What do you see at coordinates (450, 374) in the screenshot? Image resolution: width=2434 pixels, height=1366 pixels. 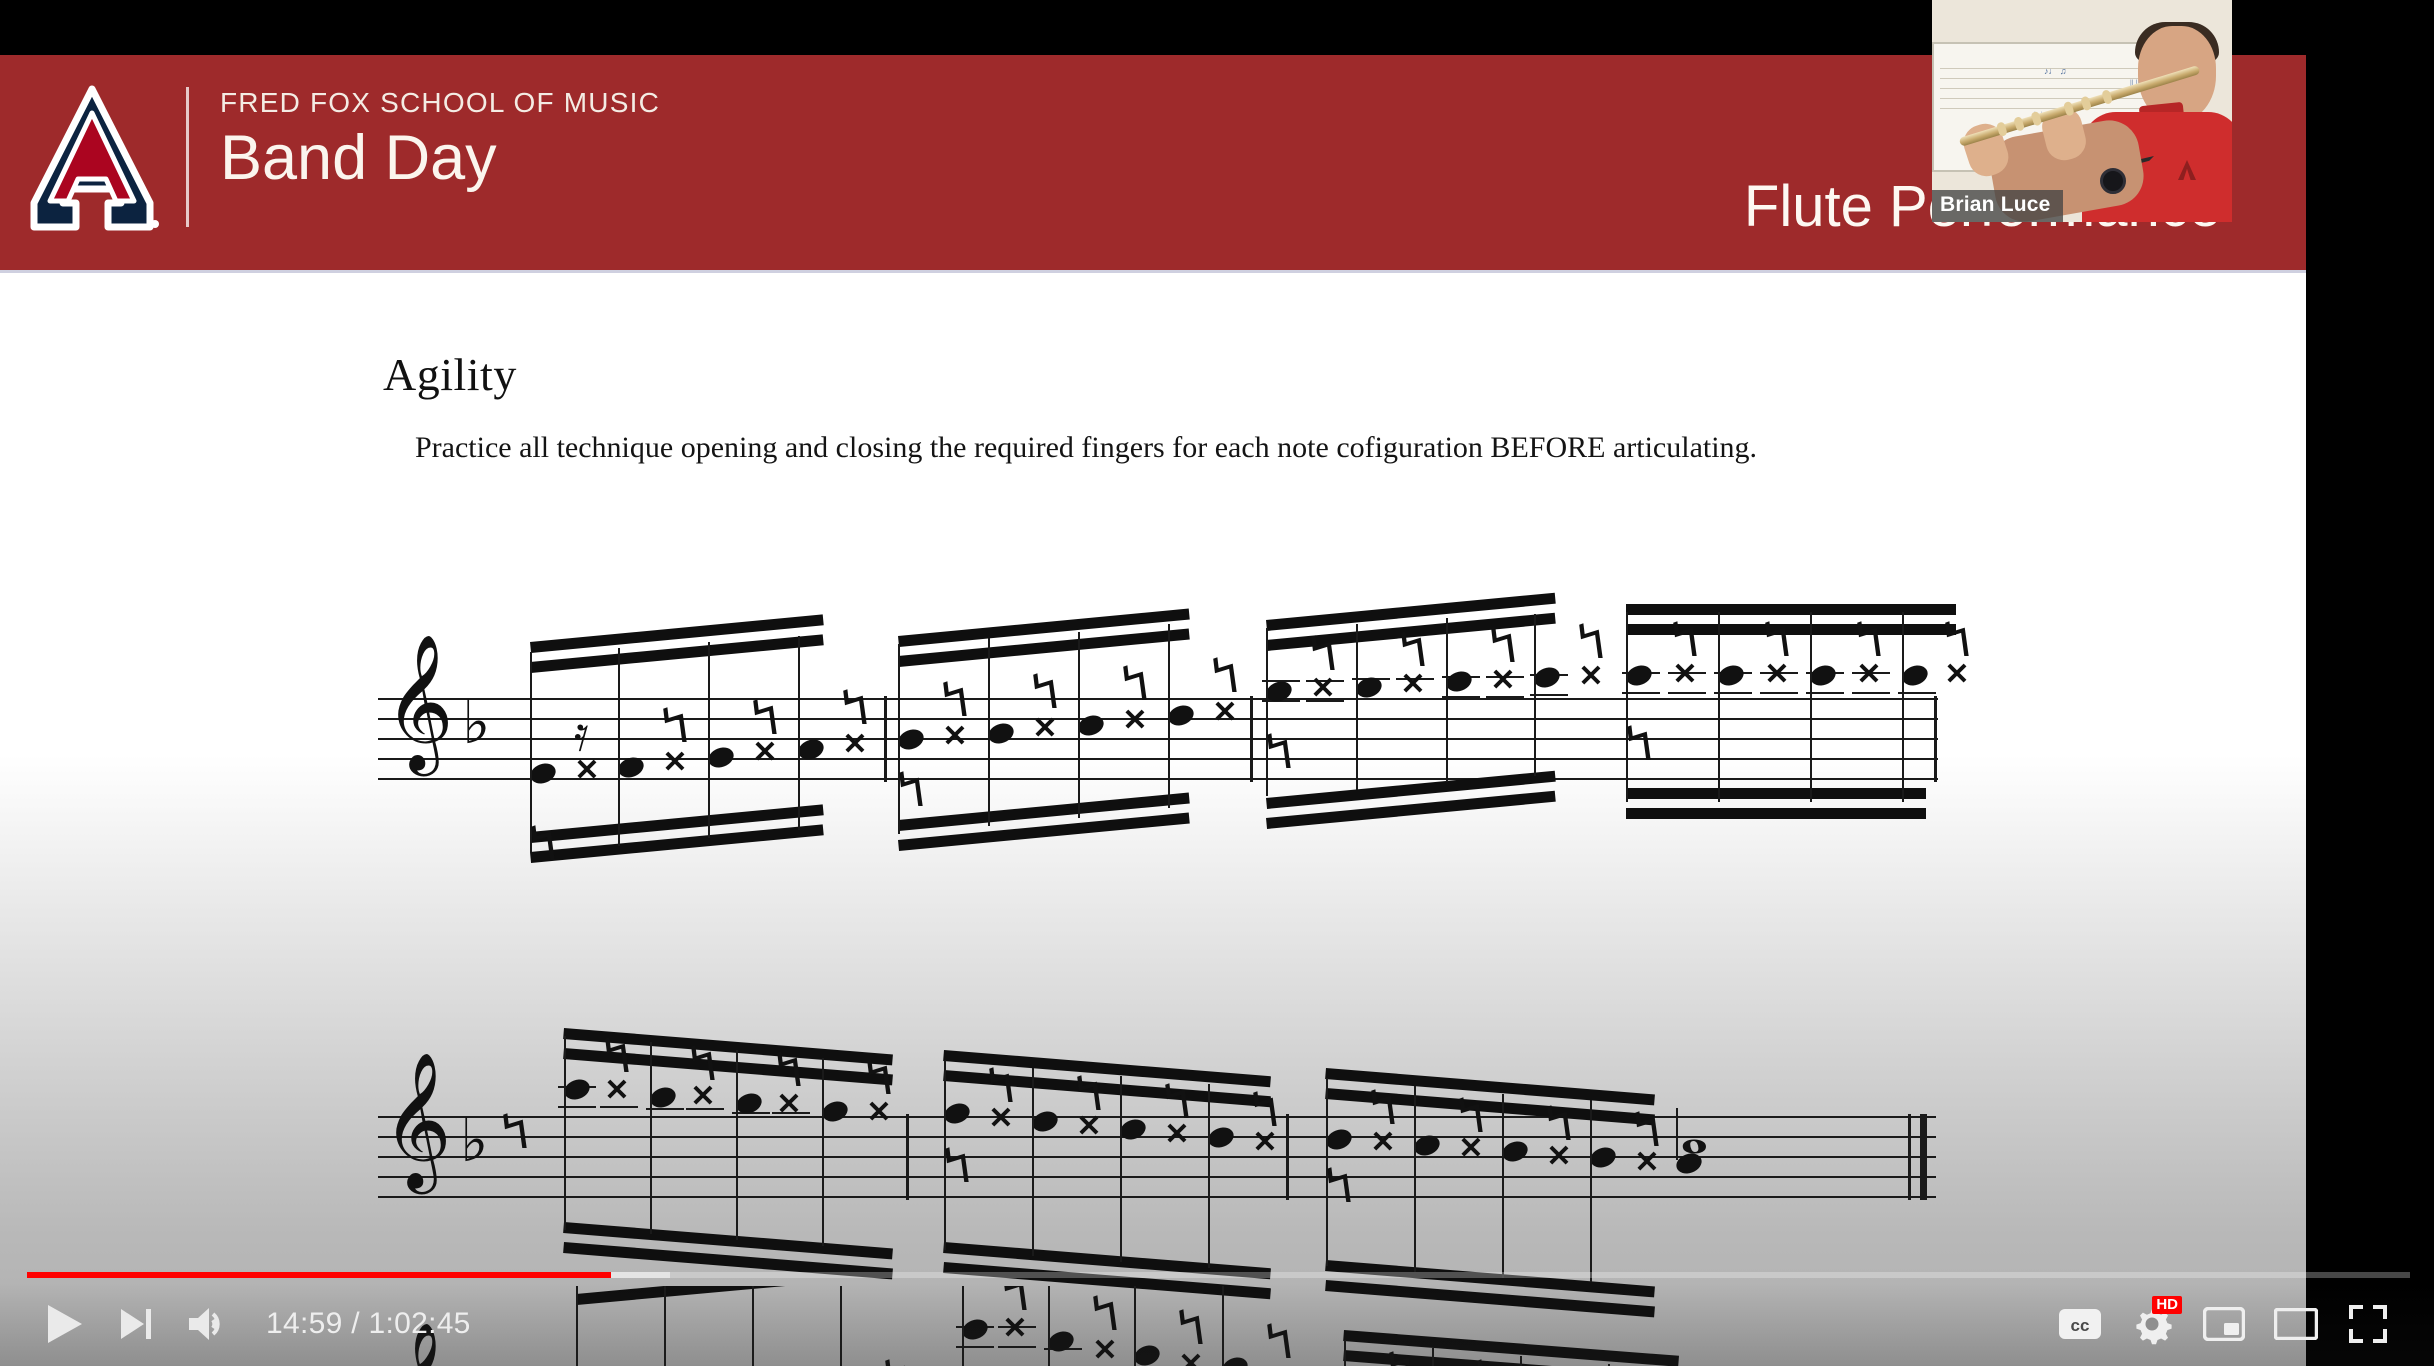 I see `page-title: Agility` at bounding box center [450, 374].